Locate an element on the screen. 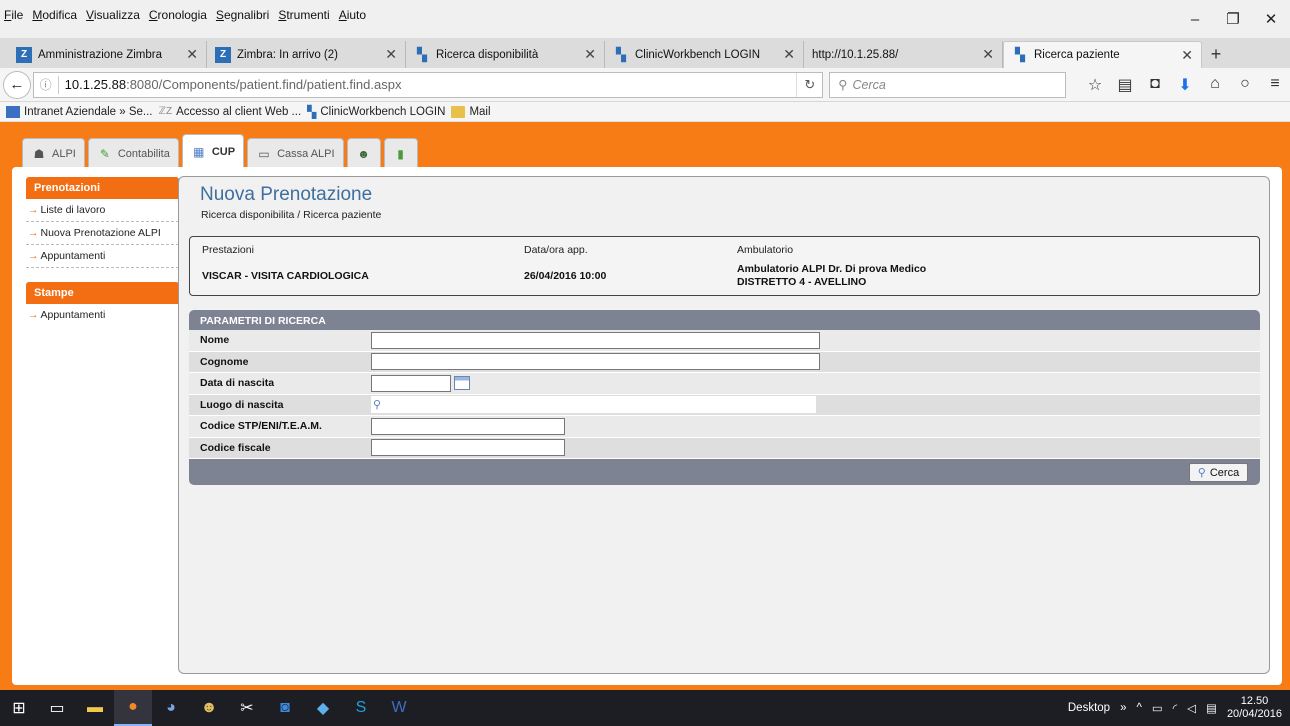 The width and height of the screenshot is (1290, 726). chevron-right-icon: » is located at coordinates (1123, 708).